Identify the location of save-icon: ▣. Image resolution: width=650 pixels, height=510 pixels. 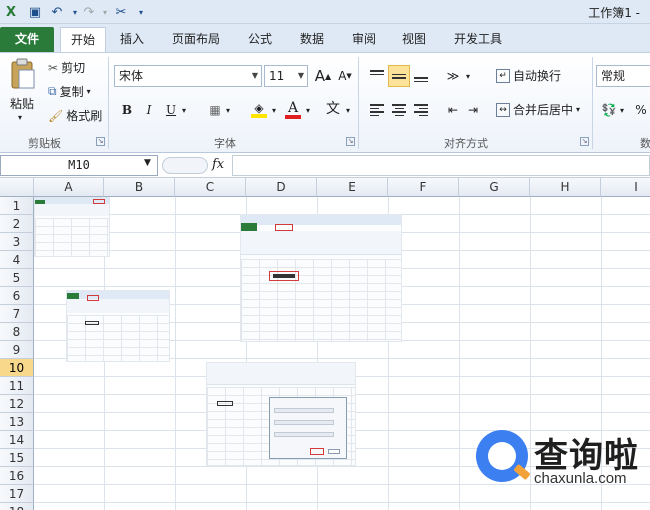
(35, 12).